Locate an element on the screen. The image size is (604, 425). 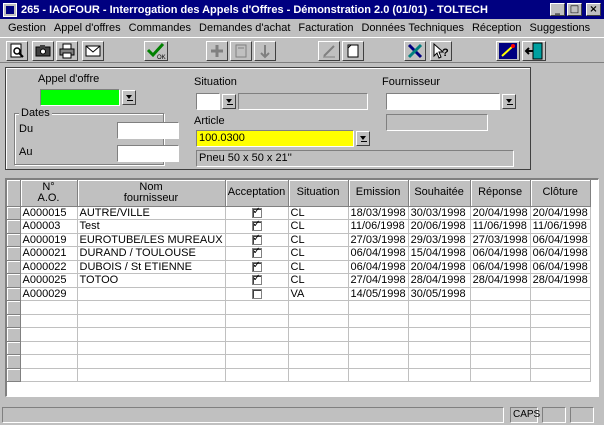
cell-nom: EUROTUBE/LES MUREAUX is located at coordinates (151, 240).